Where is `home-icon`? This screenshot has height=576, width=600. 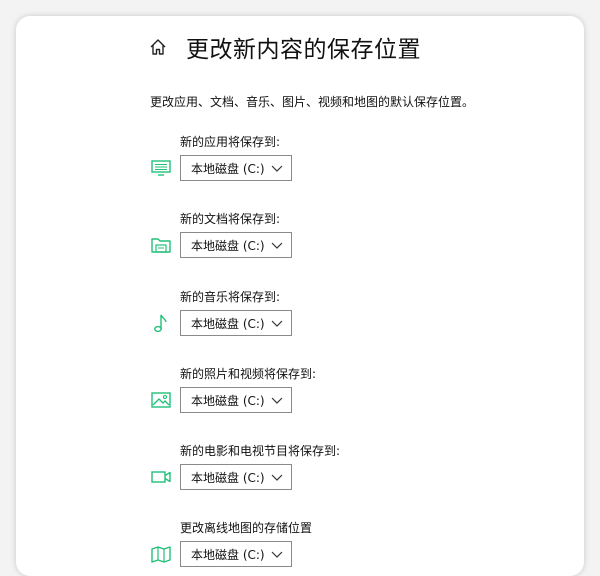
home-icon is located at coordinates (158, 47).